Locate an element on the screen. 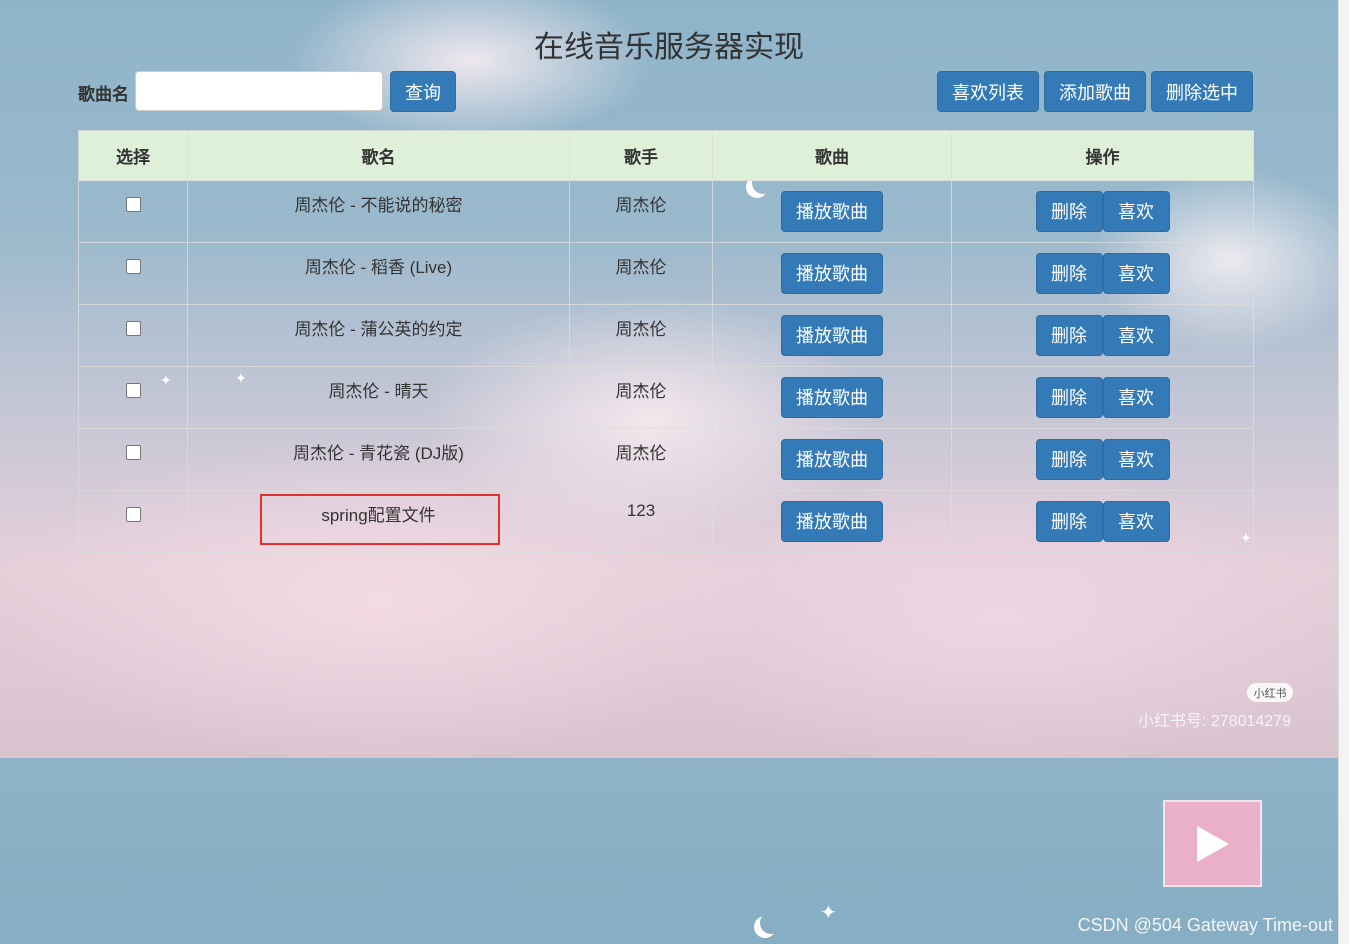 The width and height of the screenshot is (1349, 944). song-title: 周杰伦 - 青花瓷 (DJ版) is located at coordinates (378, 459).